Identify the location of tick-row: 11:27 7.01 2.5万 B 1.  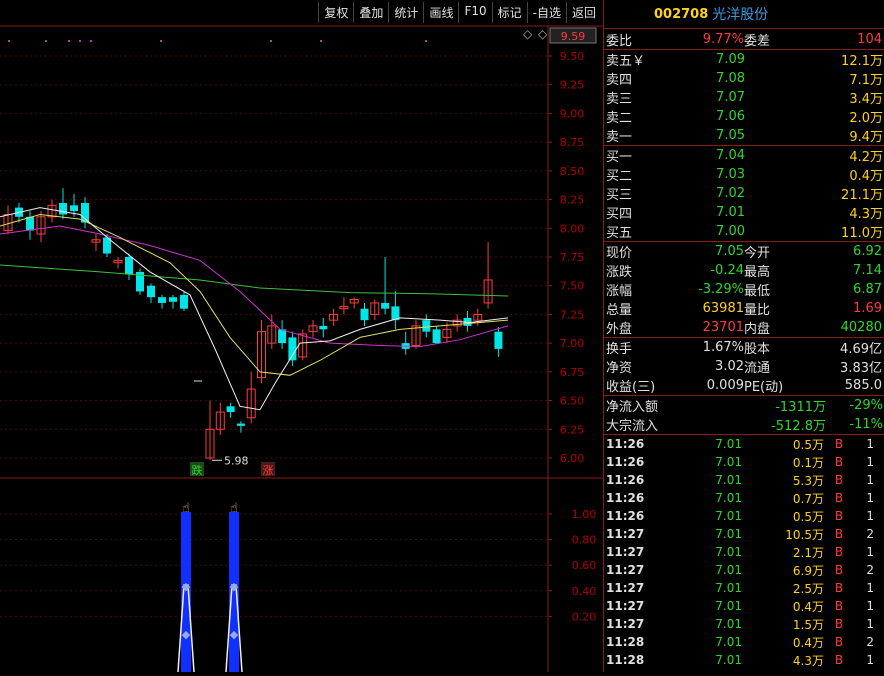
(744, 588).